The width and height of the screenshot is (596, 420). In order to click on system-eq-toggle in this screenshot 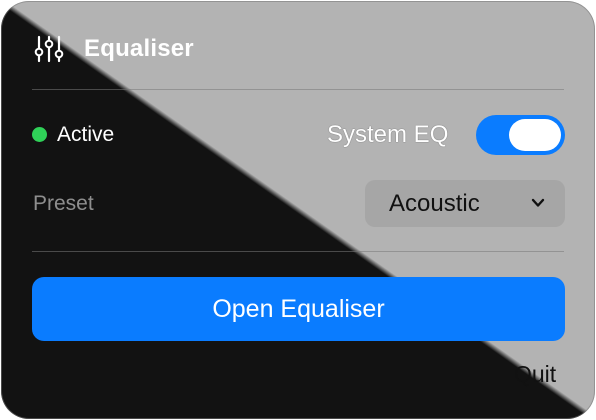, I will do `click(520, 135)`.